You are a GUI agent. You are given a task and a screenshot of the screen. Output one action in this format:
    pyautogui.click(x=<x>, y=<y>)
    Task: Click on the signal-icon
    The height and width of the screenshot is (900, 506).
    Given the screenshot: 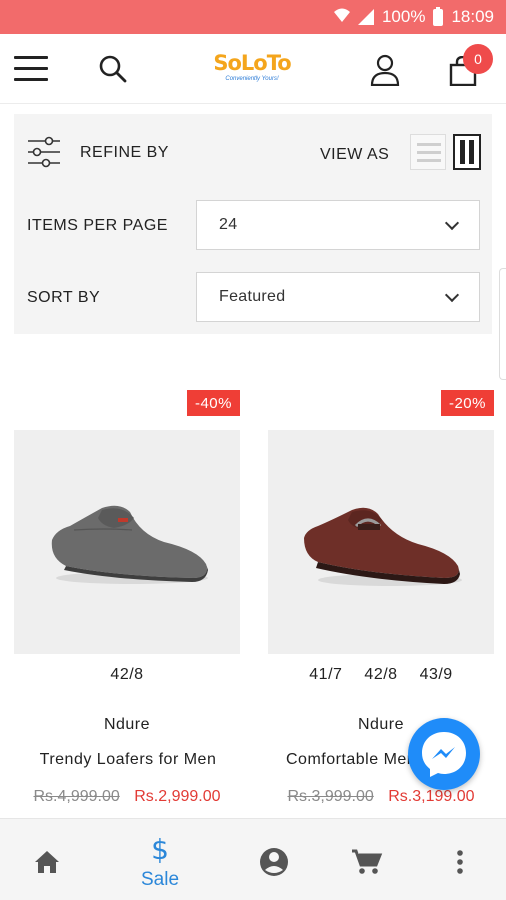 What is the action you would take?
    pyautogui.click(x=365, y=17)
    